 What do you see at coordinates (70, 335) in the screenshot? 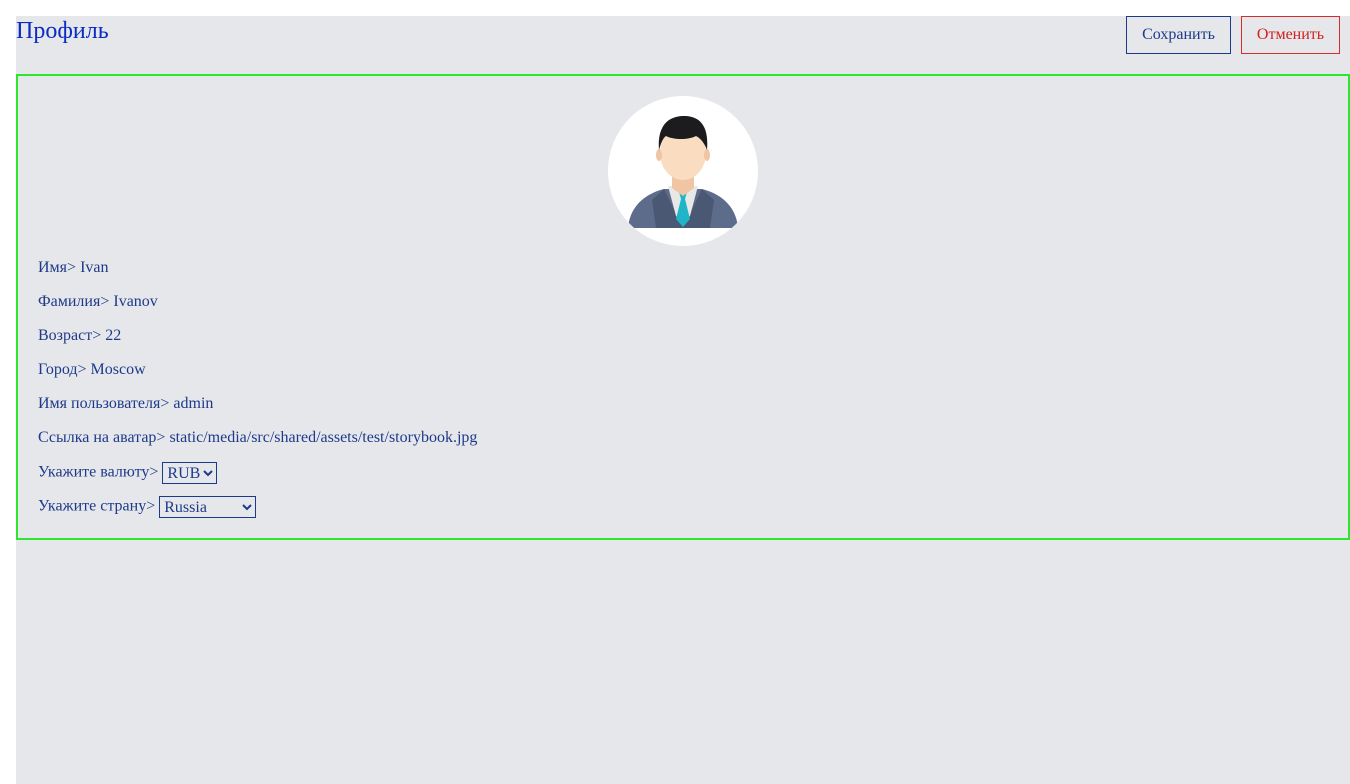
I see `age-label: Возраст>` at bounding box center [70, 335].